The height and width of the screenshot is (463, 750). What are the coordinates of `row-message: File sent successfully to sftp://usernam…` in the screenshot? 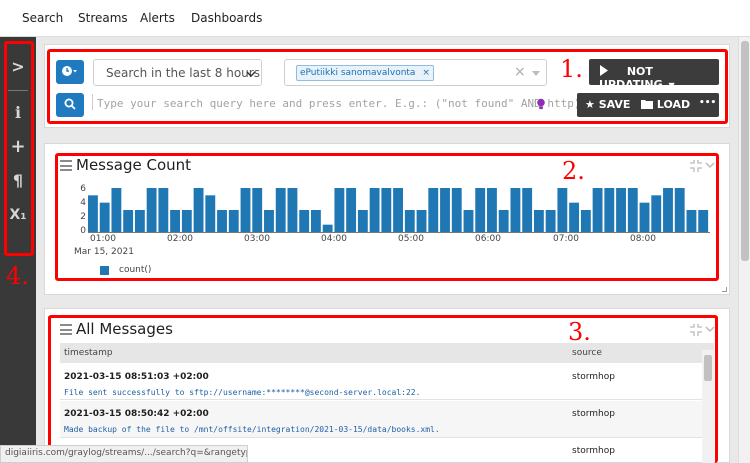 It's located at (242, 392).